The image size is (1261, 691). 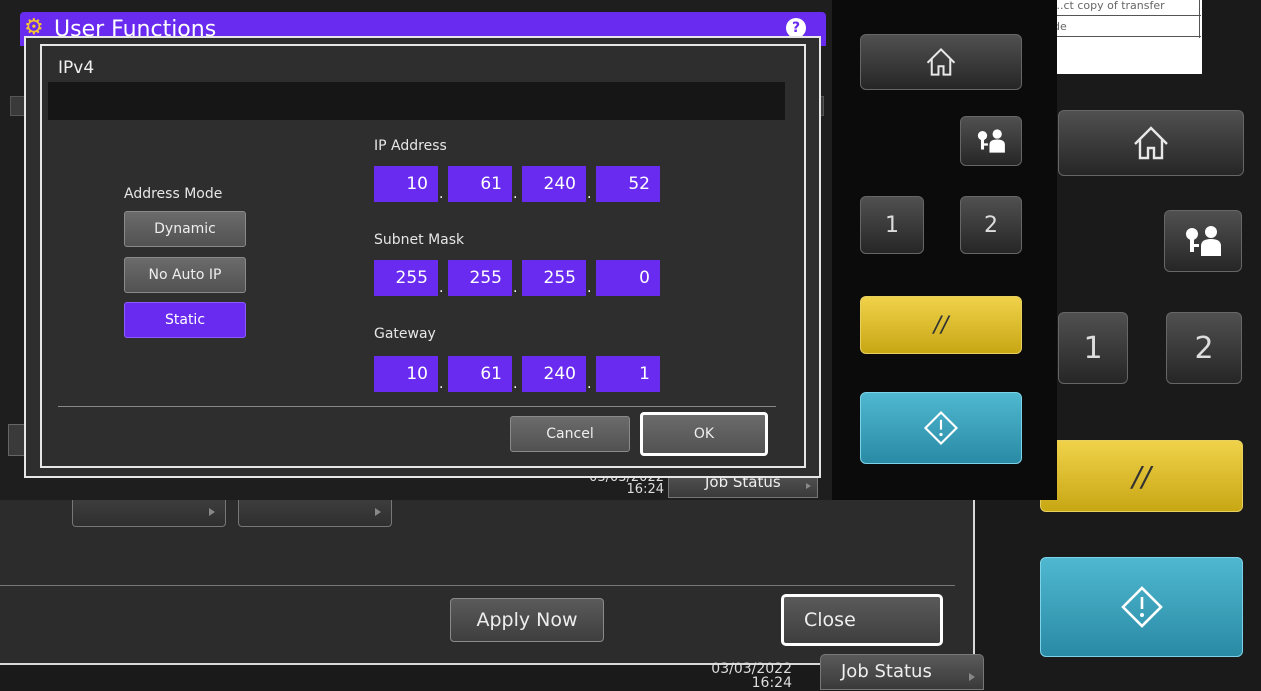 I want to click on background-time: 16:24, so click(x=771, y=683).